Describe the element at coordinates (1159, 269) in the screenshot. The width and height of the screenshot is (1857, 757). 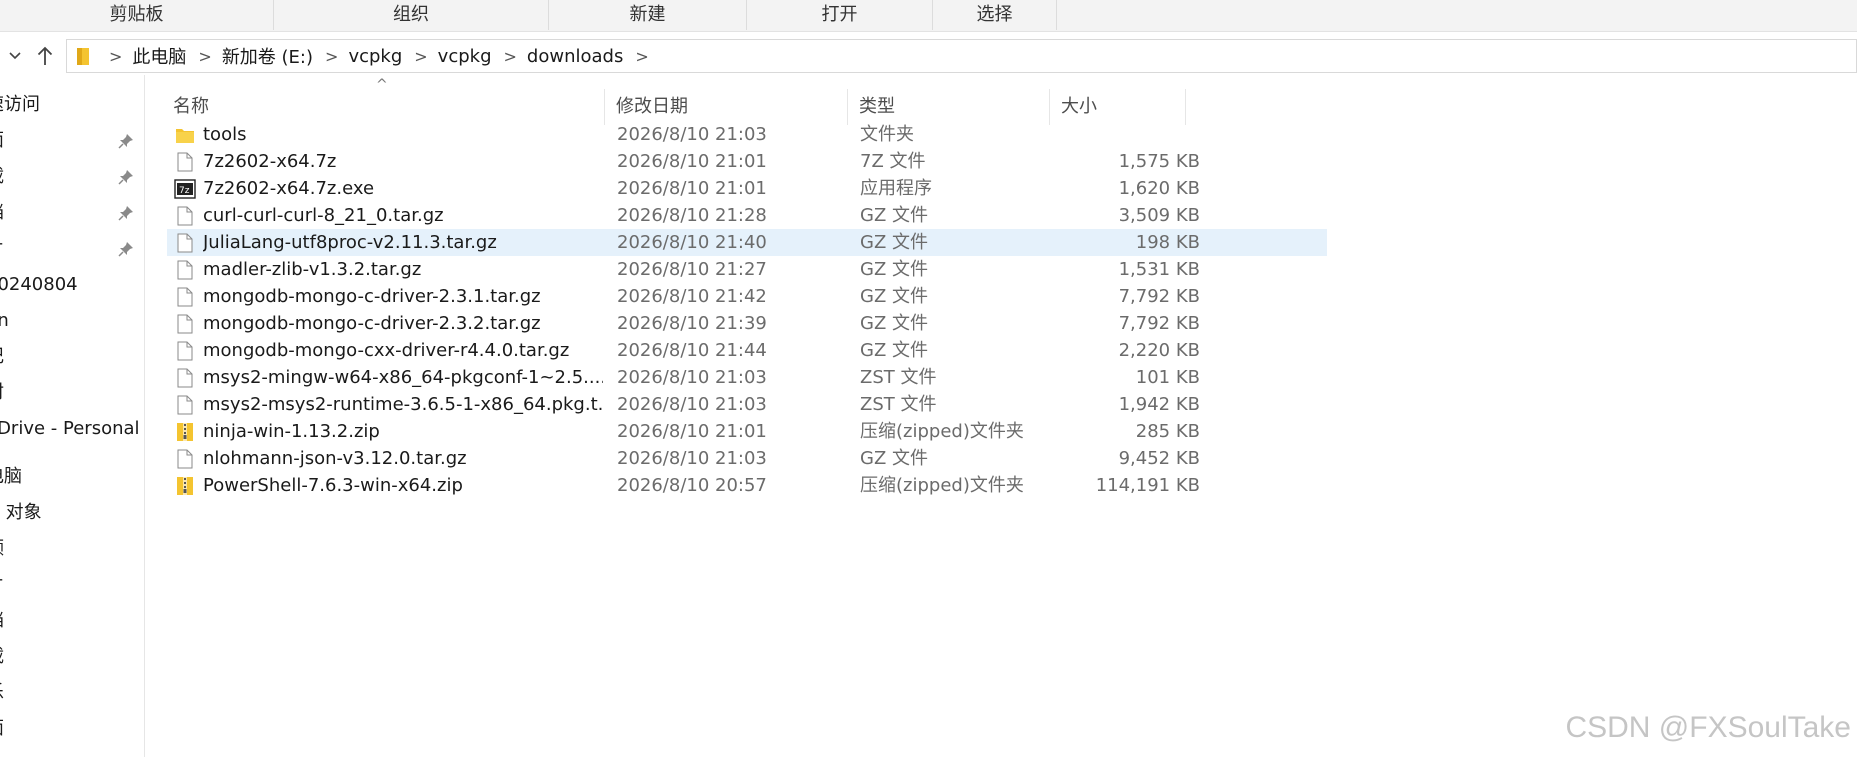
I see `file-size: 1,531 KB` at that location.